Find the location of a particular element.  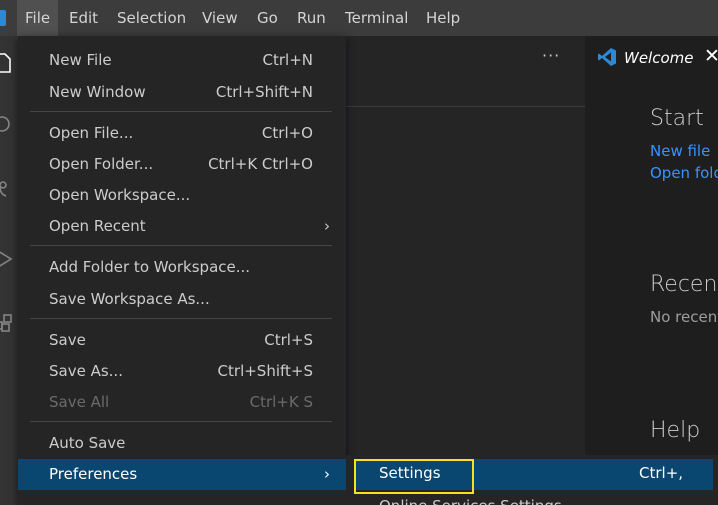

menu-item-shortcut: Ctrl+K Ctrl+O is located at coordinates (260, 164).